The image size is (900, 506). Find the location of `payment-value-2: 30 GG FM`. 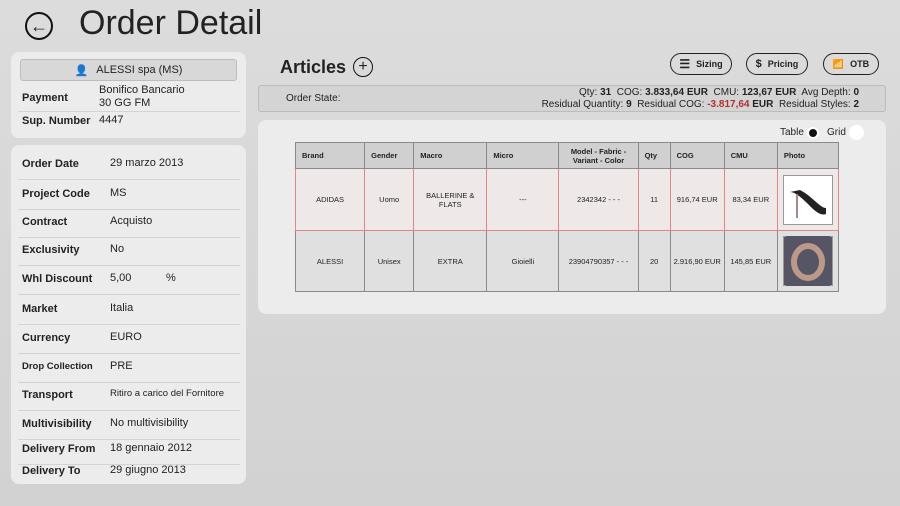

payment-value-2: 30 GG FM is located at coordinates (125, 103).